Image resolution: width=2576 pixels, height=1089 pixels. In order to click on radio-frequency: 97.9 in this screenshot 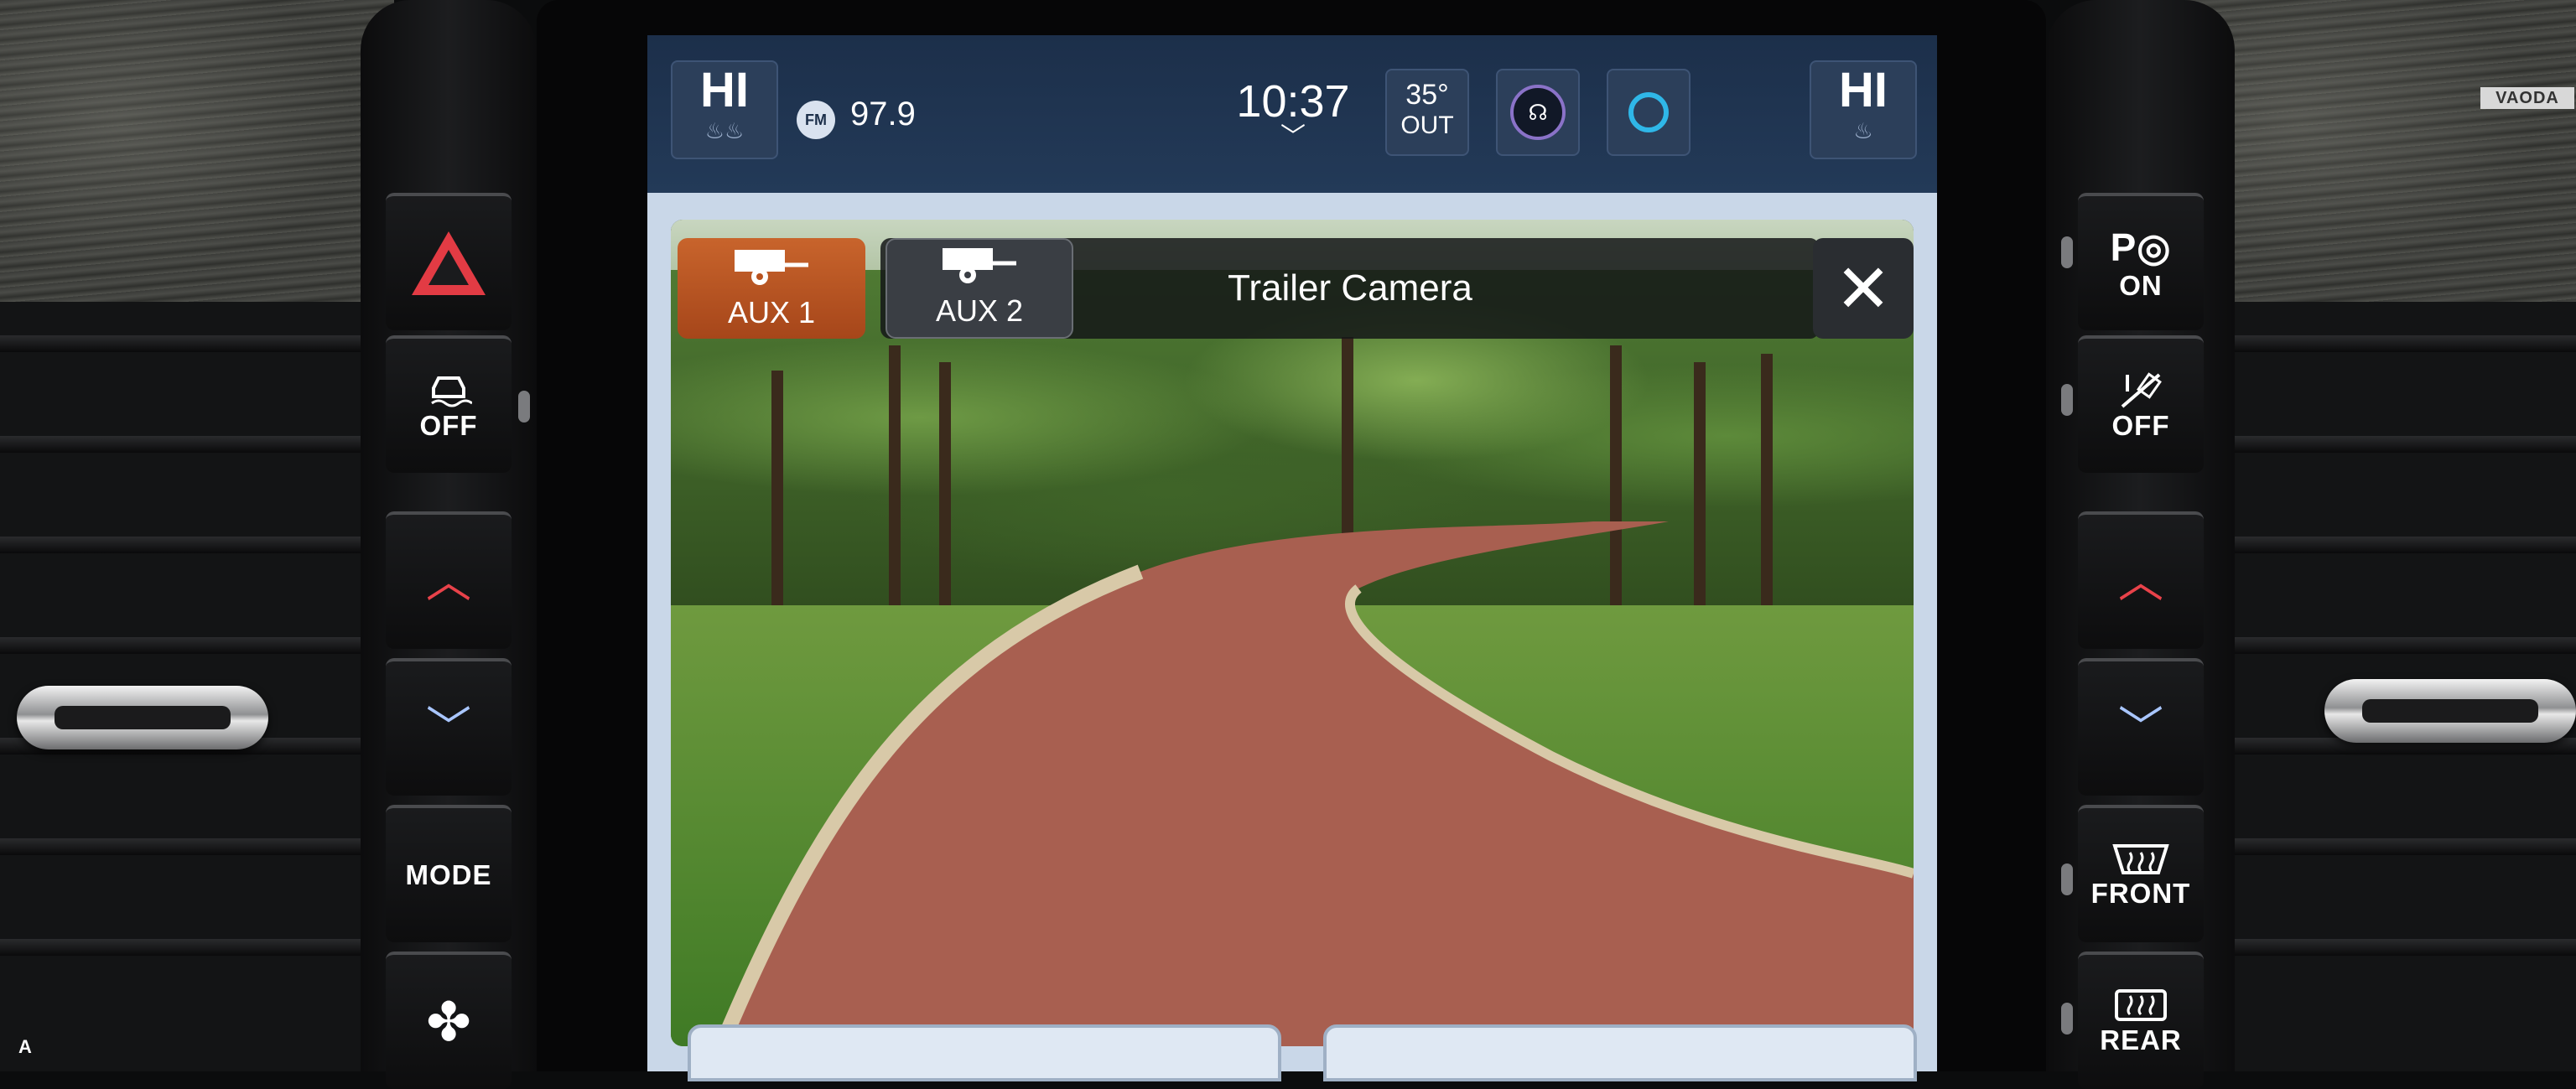, I will do `click(883, 114)`.